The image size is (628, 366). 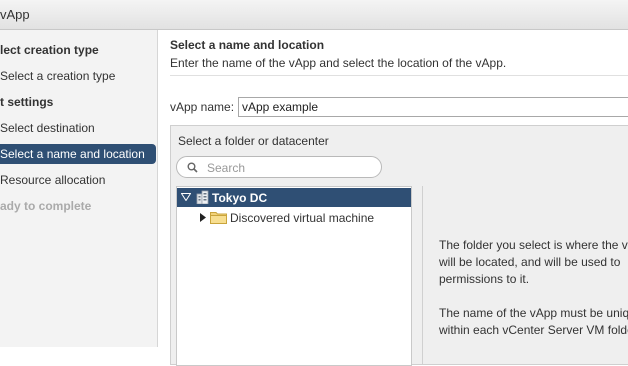 I want to click on tree-item-label: Tokyo DC, so click(x=240, y=198).